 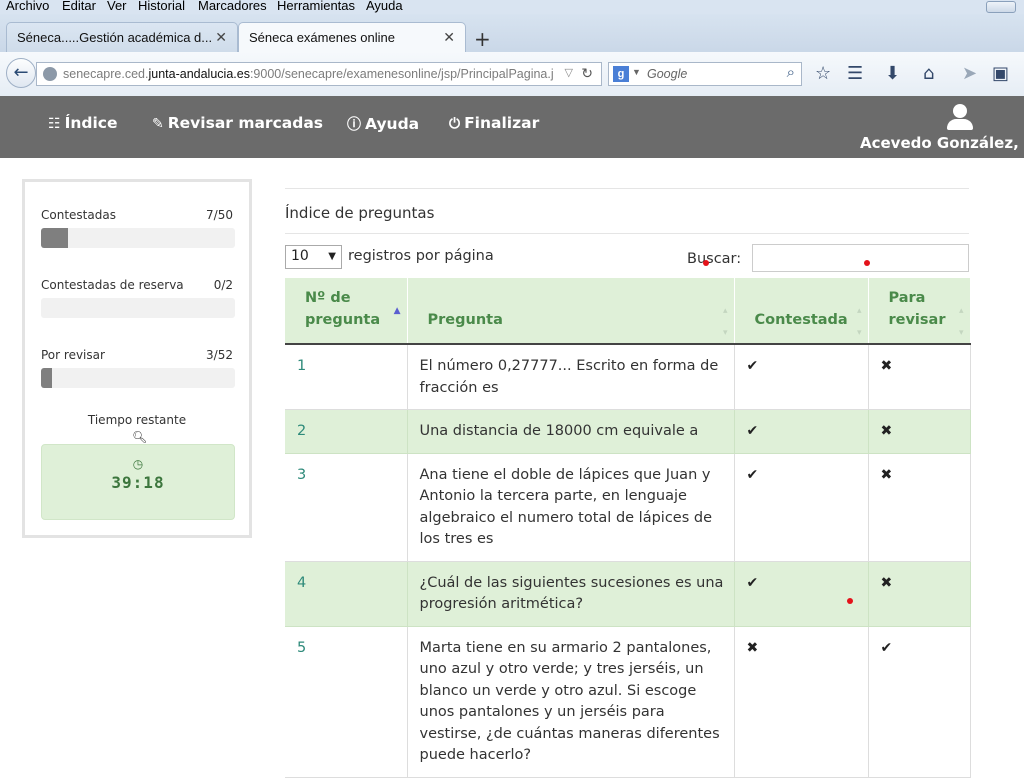 What do you see at coordinates (158, 124) in the screenshot?
I see `pencil-icon: ✎` at bounding box center [158, 124].